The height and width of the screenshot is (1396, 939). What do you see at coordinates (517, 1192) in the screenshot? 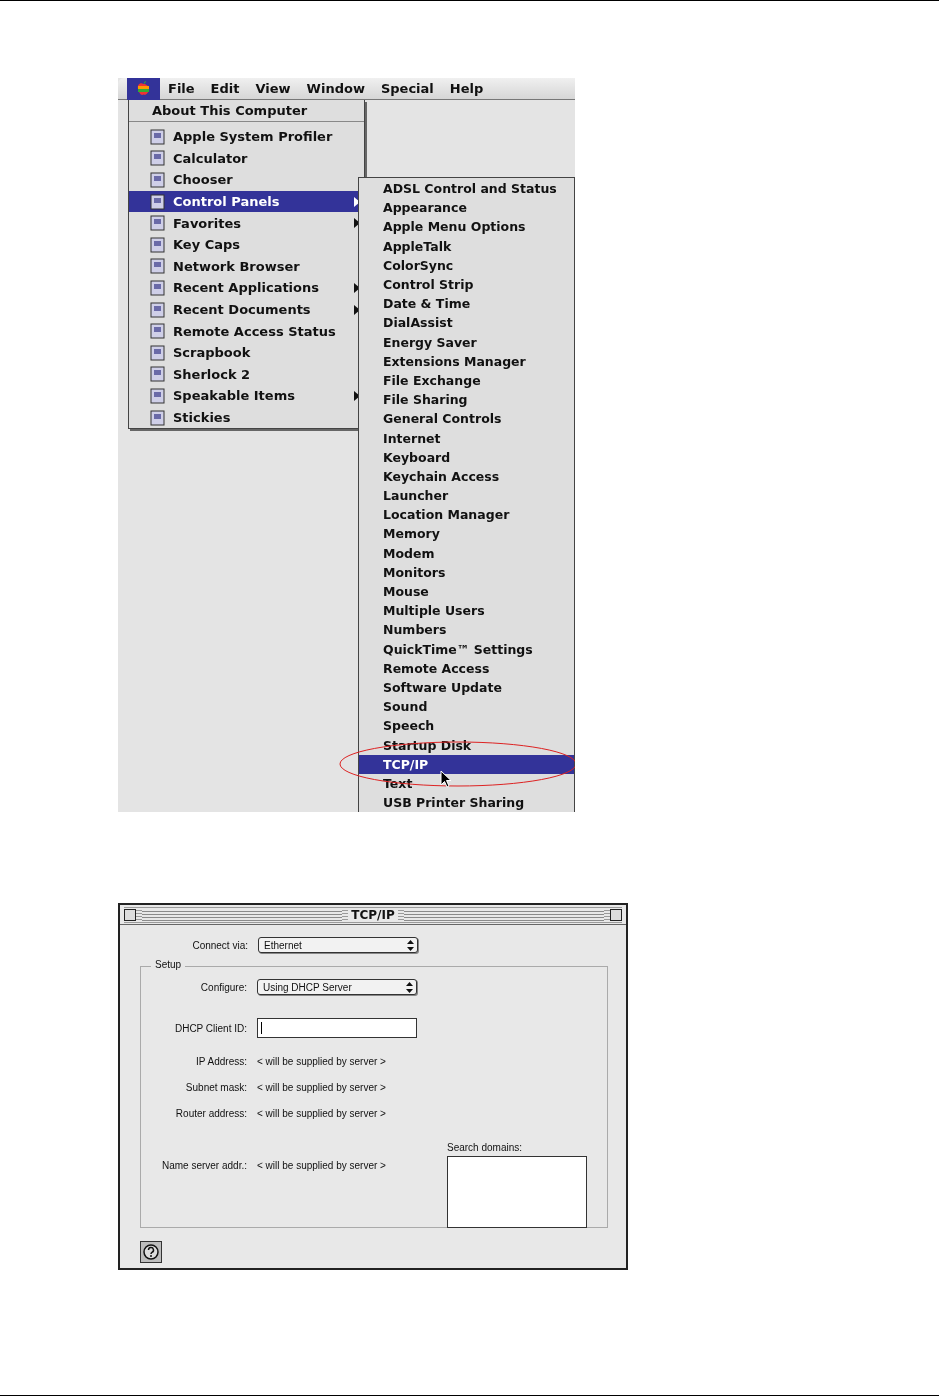
I see `search-domains-field` at bounding box center [517, 1192].